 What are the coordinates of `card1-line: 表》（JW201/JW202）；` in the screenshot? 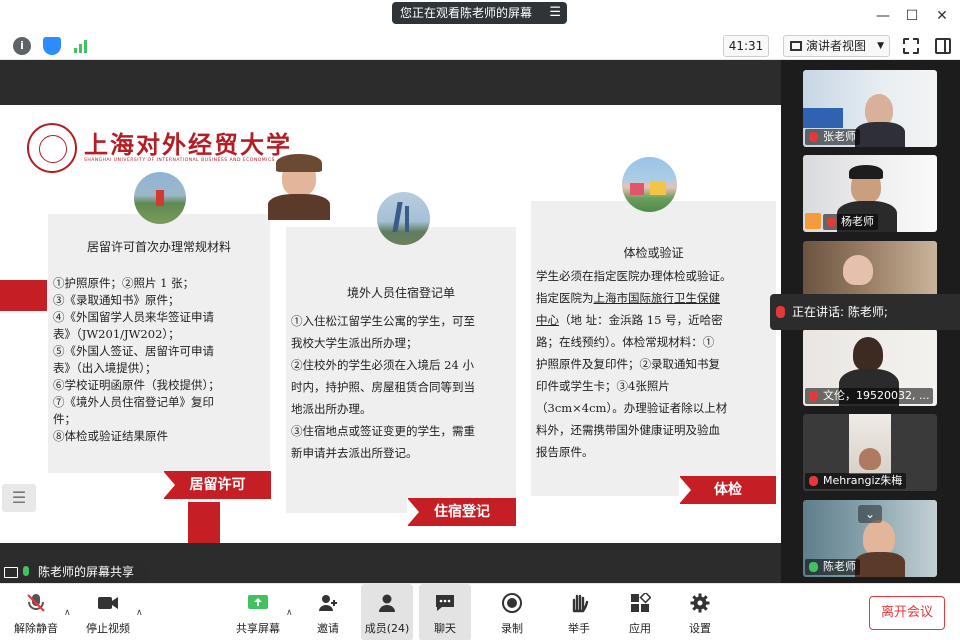 It's located at (116, 334).